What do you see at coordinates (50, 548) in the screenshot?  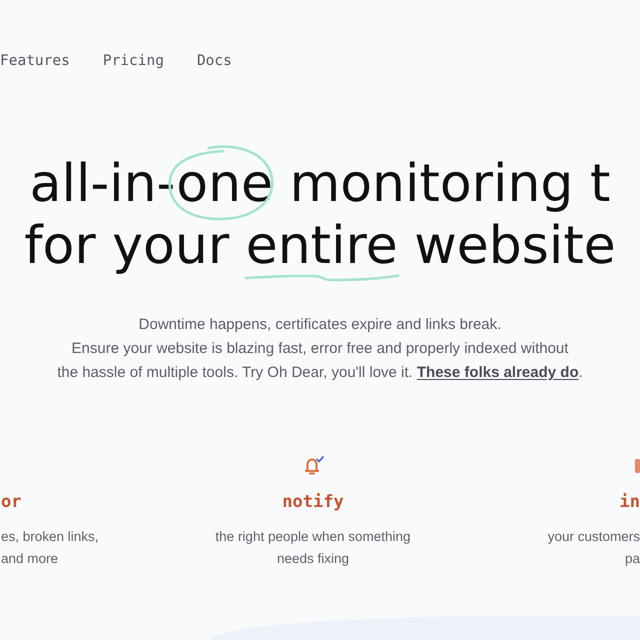 I see `feature-description: es, broken links, and more` at bounding box center [50, 548].